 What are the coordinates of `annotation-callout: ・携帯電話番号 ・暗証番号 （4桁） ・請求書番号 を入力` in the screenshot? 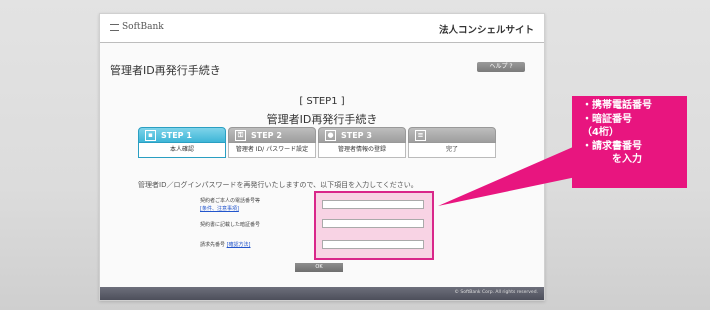 It's located at (629, 142).